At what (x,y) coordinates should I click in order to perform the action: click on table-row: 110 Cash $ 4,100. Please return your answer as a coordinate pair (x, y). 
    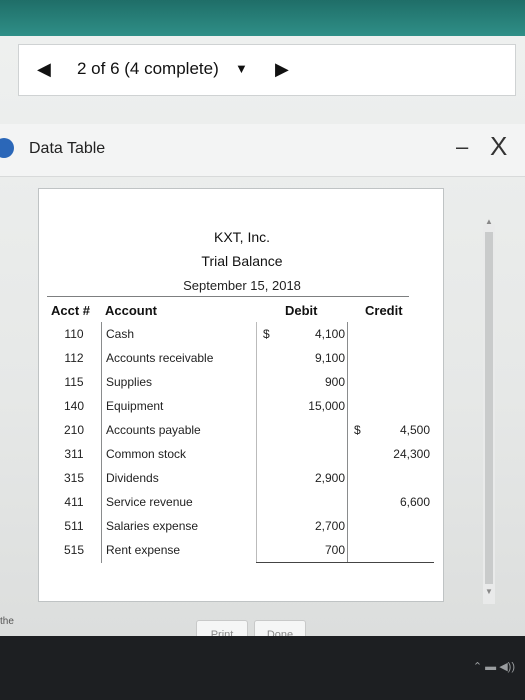
    Looking at the image, I should click on (240, 334).